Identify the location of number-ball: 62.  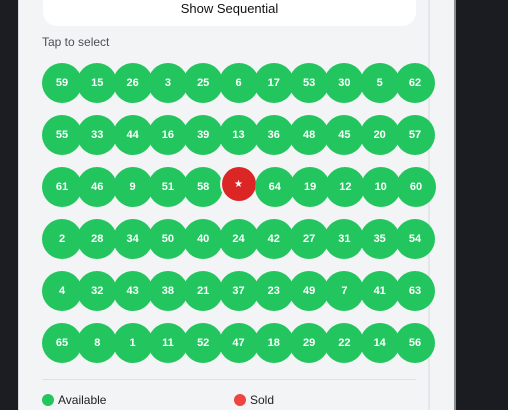
(415, 83).